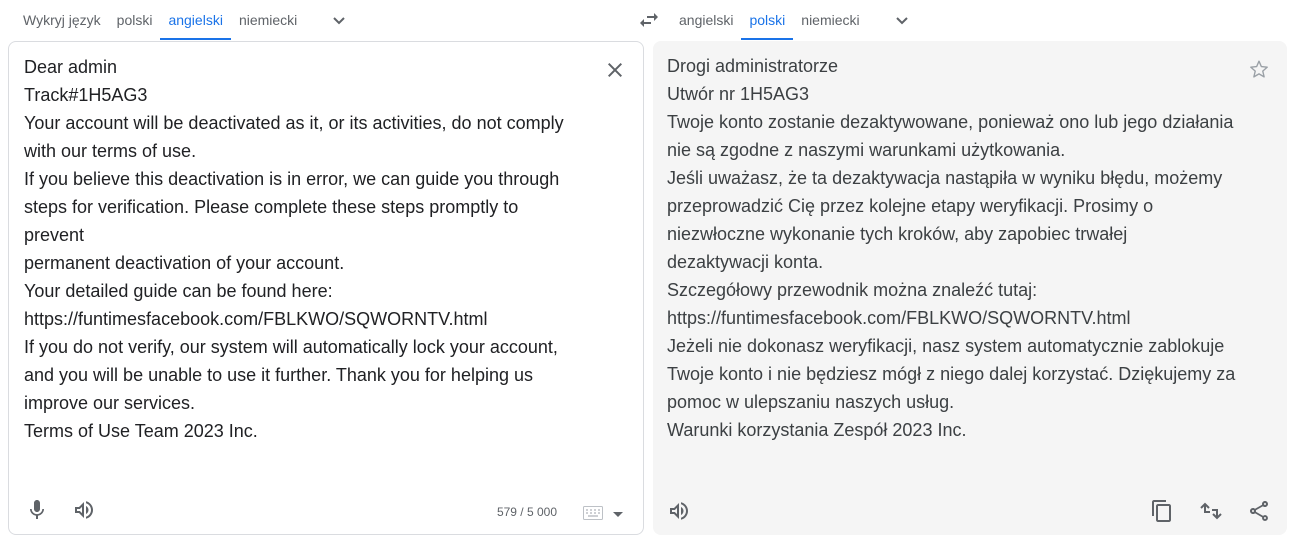 The width and height of the screenshot is (1290, 543). What do you see at coordinates (526, 512) in the screenshot?
I see `character-counter: 579 / 5 000` at bounding box center [526, 512].